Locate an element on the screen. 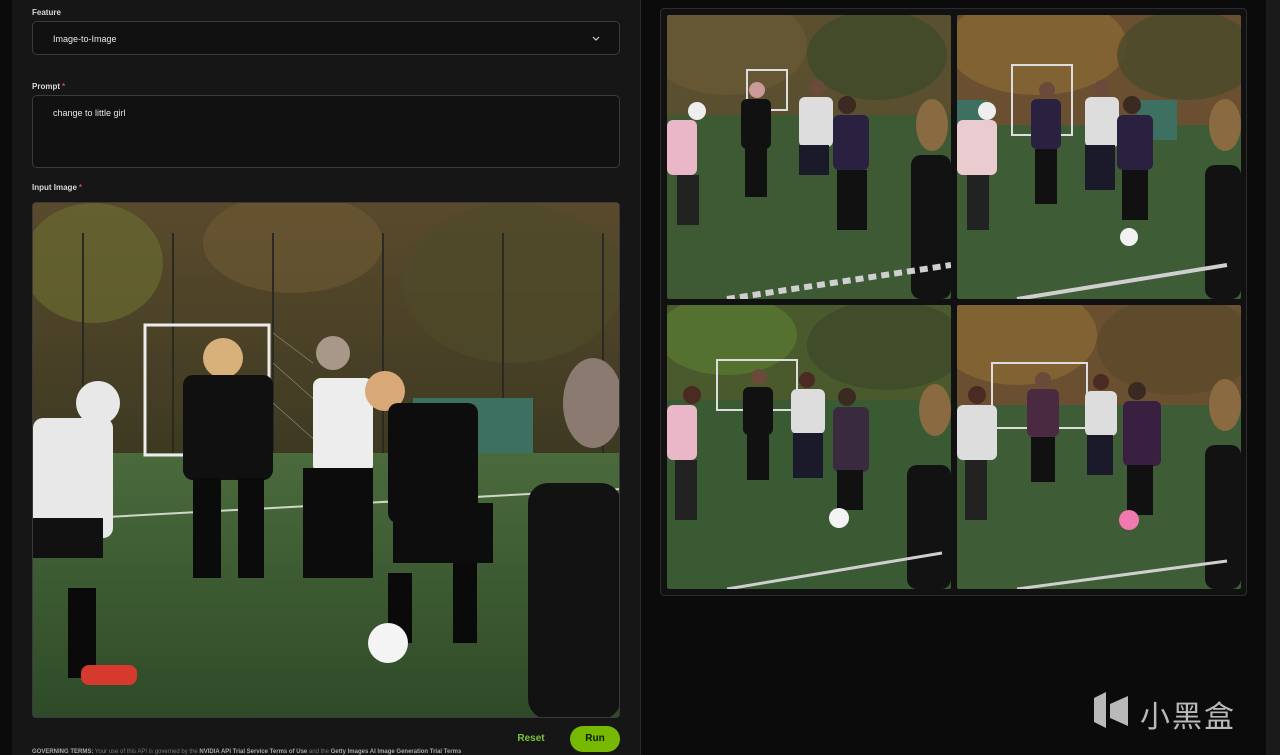  site-watermark: 小黑盒 is located at coordinates (1168, 711).